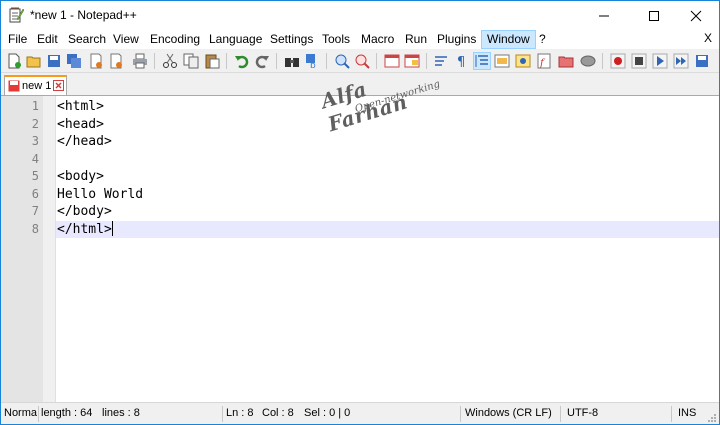 Image resolution: width=720 pixels, height=425 pixels. Describe the element at coordinates (508, 39) in the screenshot. I see `menu-window: Window` at that location.